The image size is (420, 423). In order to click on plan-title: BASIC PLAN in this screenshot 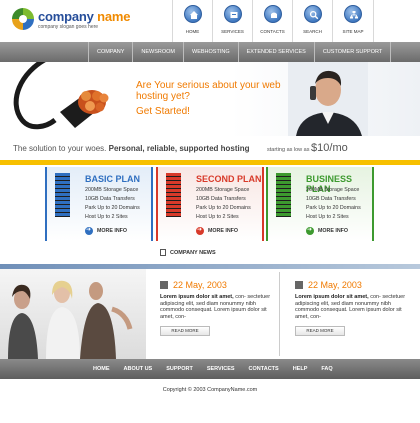, I will do `click(113, 179)`.